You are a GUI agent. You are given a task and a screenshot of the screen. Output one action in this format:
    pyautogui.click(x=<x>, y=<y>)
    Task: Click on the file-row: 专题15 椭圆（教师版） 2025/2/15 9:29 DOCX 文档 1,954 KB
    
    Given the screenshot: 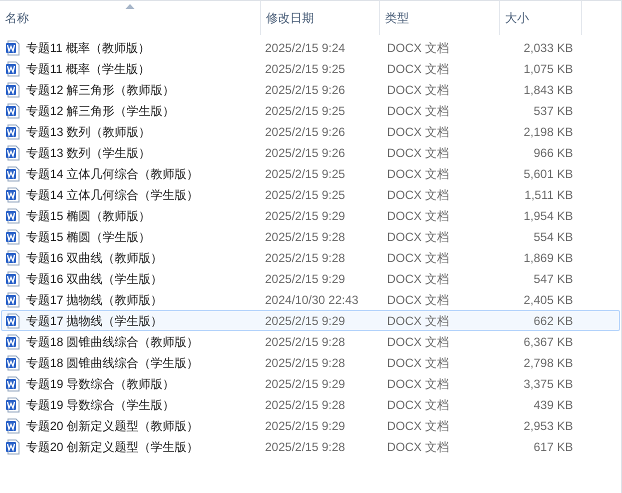 What is the action you would take?
    pyautogui.click(x=310, y=215)
    